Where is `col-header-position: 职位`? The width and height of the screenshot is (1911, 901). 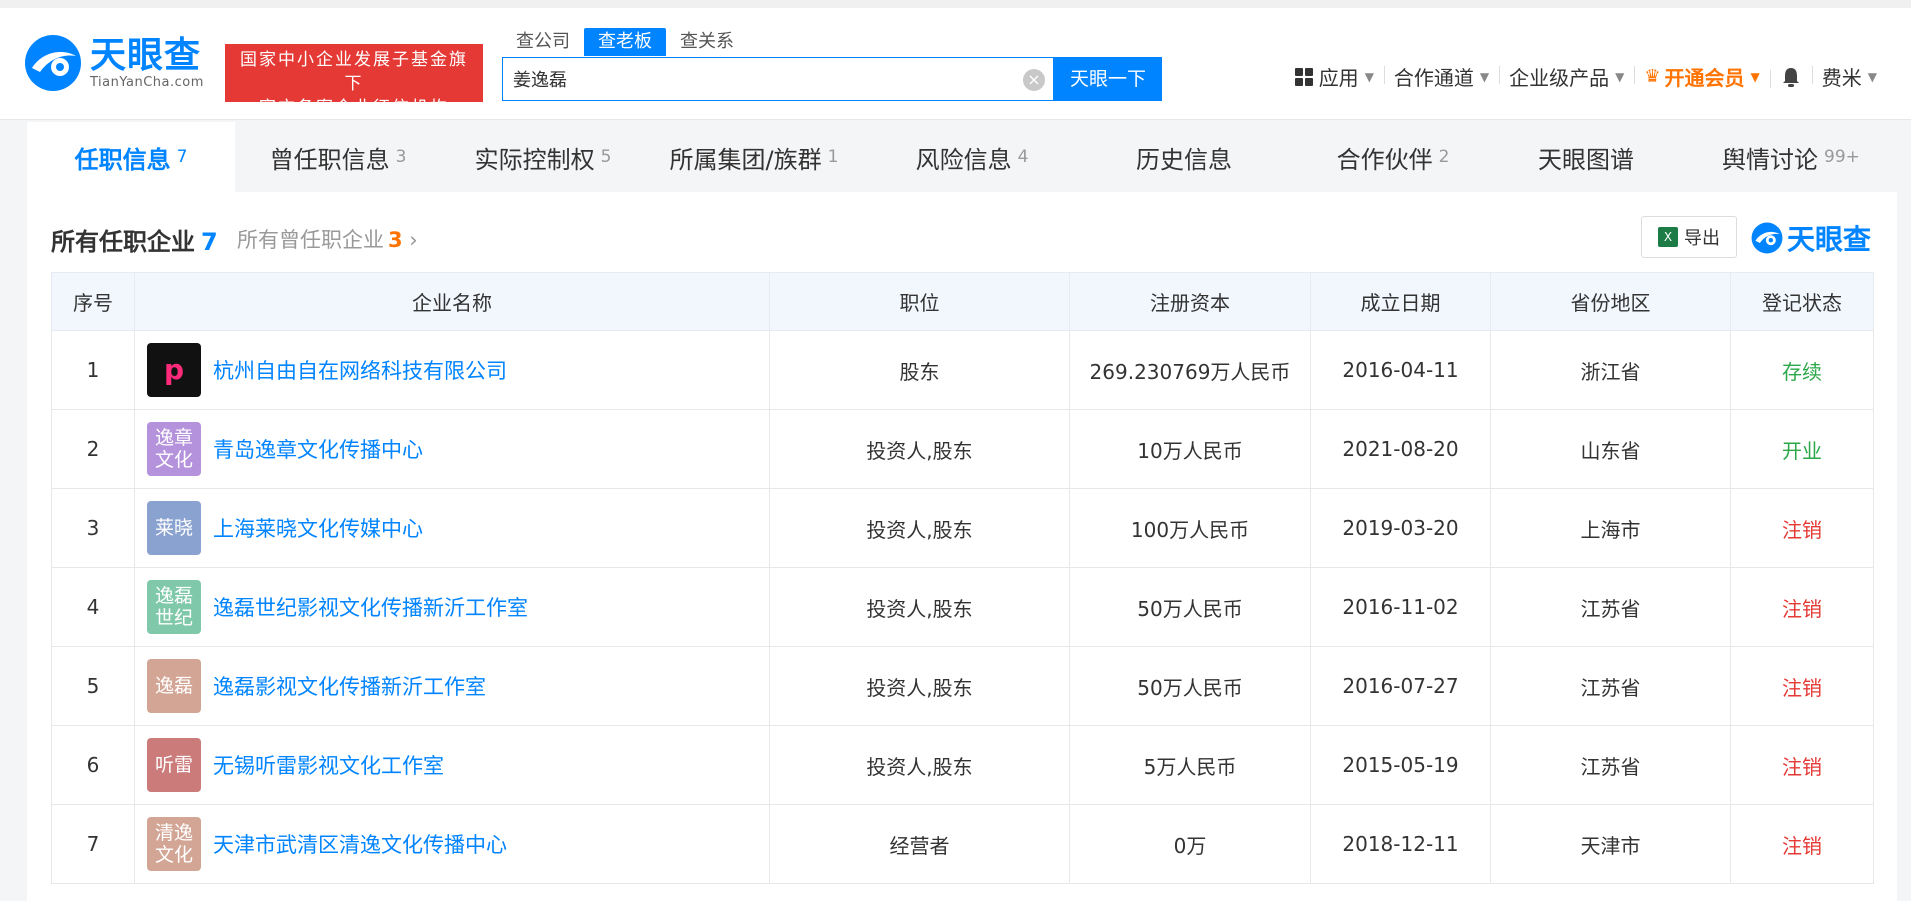 col-header-position: 职位 is located at coordinates (919, 301).